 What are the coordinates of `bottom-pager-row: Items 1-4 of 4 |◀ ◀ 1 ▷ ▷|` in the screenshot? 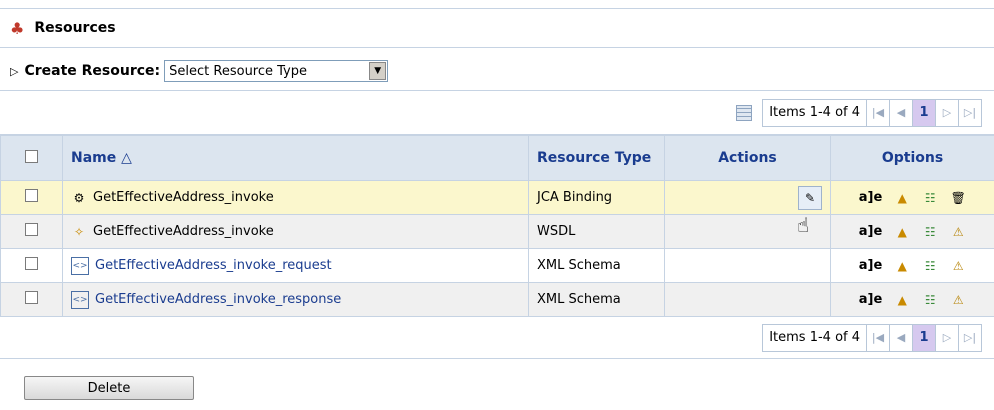 It's located at (497, 338).